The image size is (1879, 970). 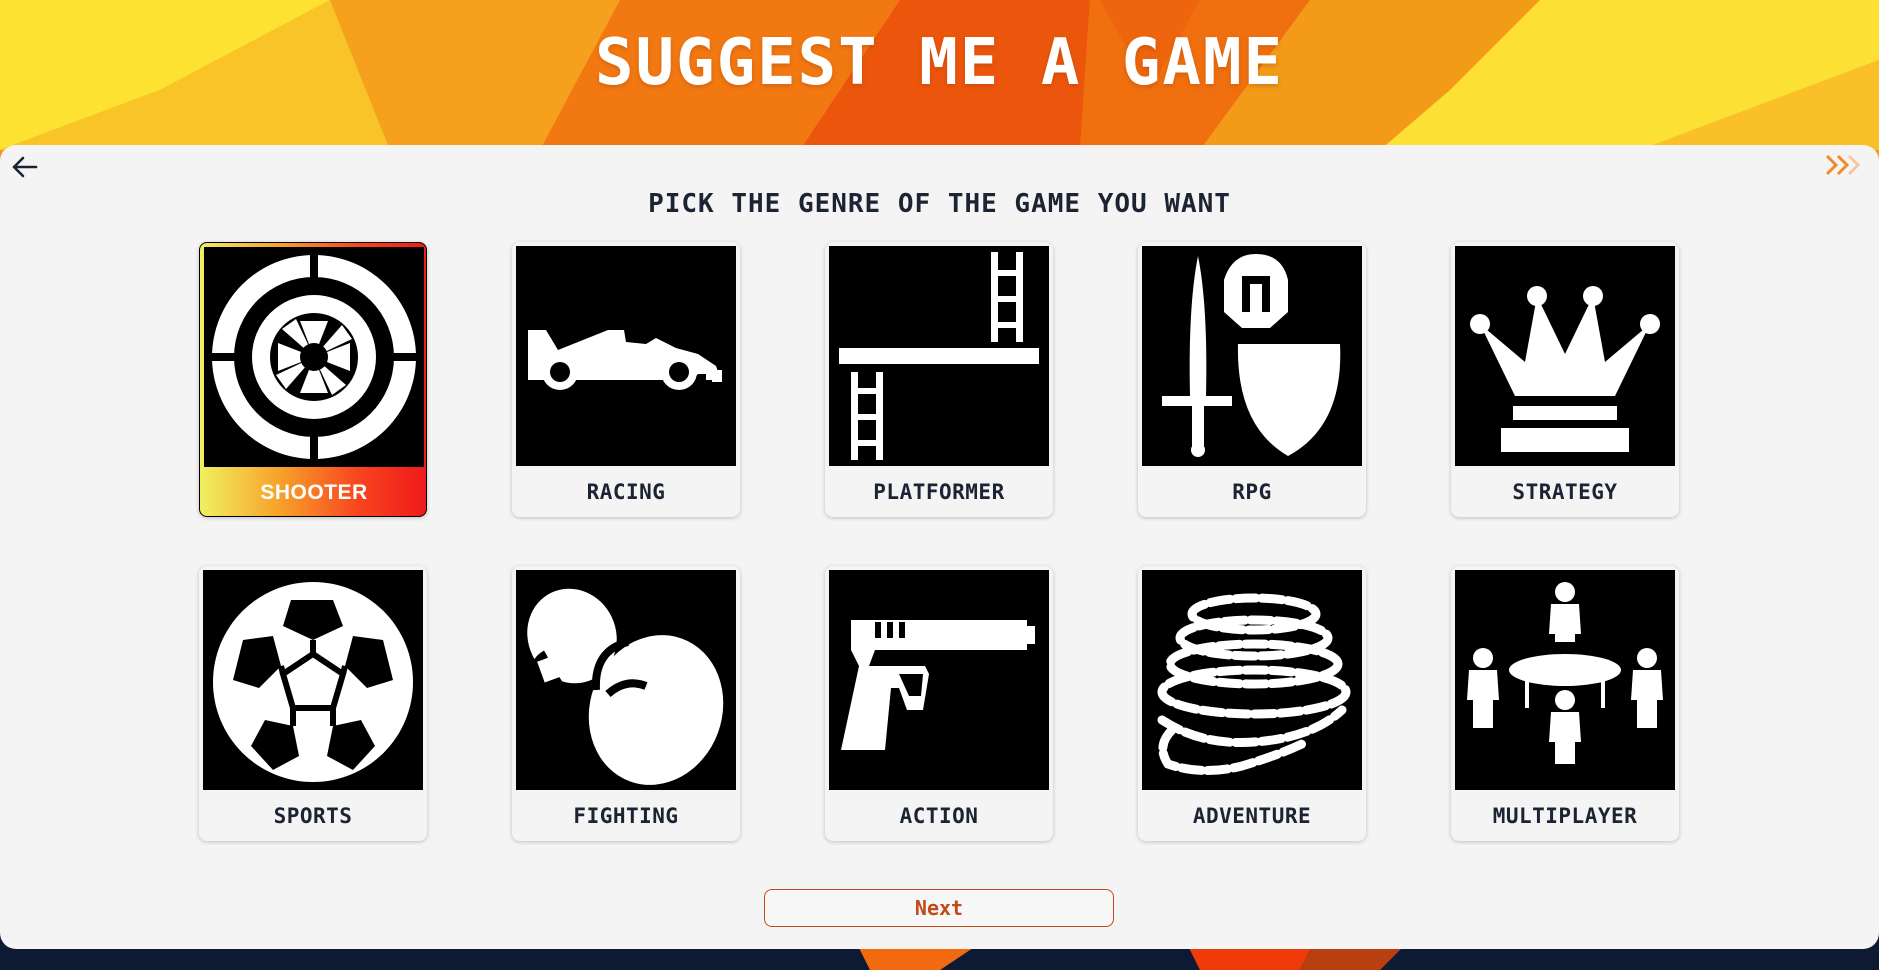 I want to click on genre-label: RACING, so click(x=626, y=491).